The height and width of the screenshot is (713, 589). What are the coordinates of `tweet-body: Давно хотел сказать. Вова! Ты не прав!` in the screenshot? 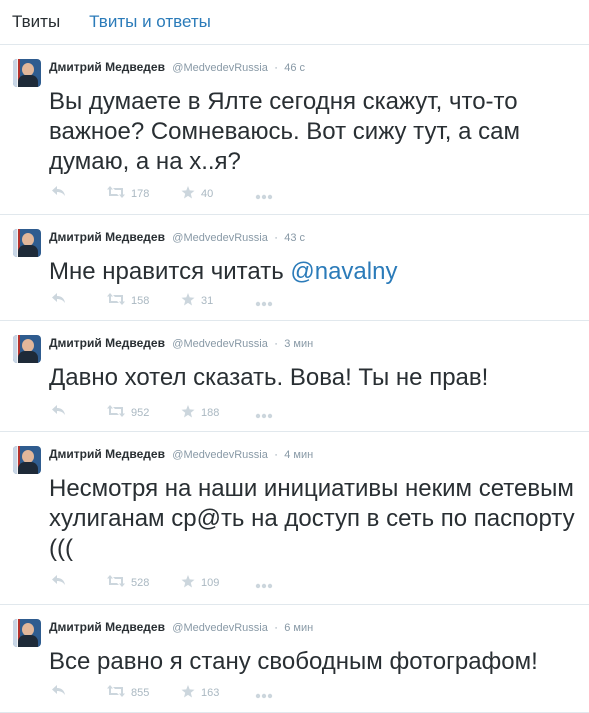 It's located at (269, 377).